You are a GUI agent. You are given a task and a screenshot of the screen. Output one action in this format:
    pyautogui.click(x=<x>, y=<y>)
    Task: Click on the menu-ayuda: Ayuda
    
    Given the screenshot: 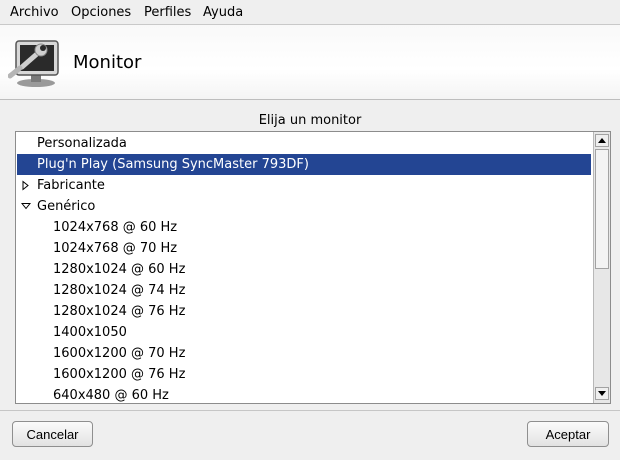 What is the action you would take?
    pyautogui.click(x=223, y=12)
    